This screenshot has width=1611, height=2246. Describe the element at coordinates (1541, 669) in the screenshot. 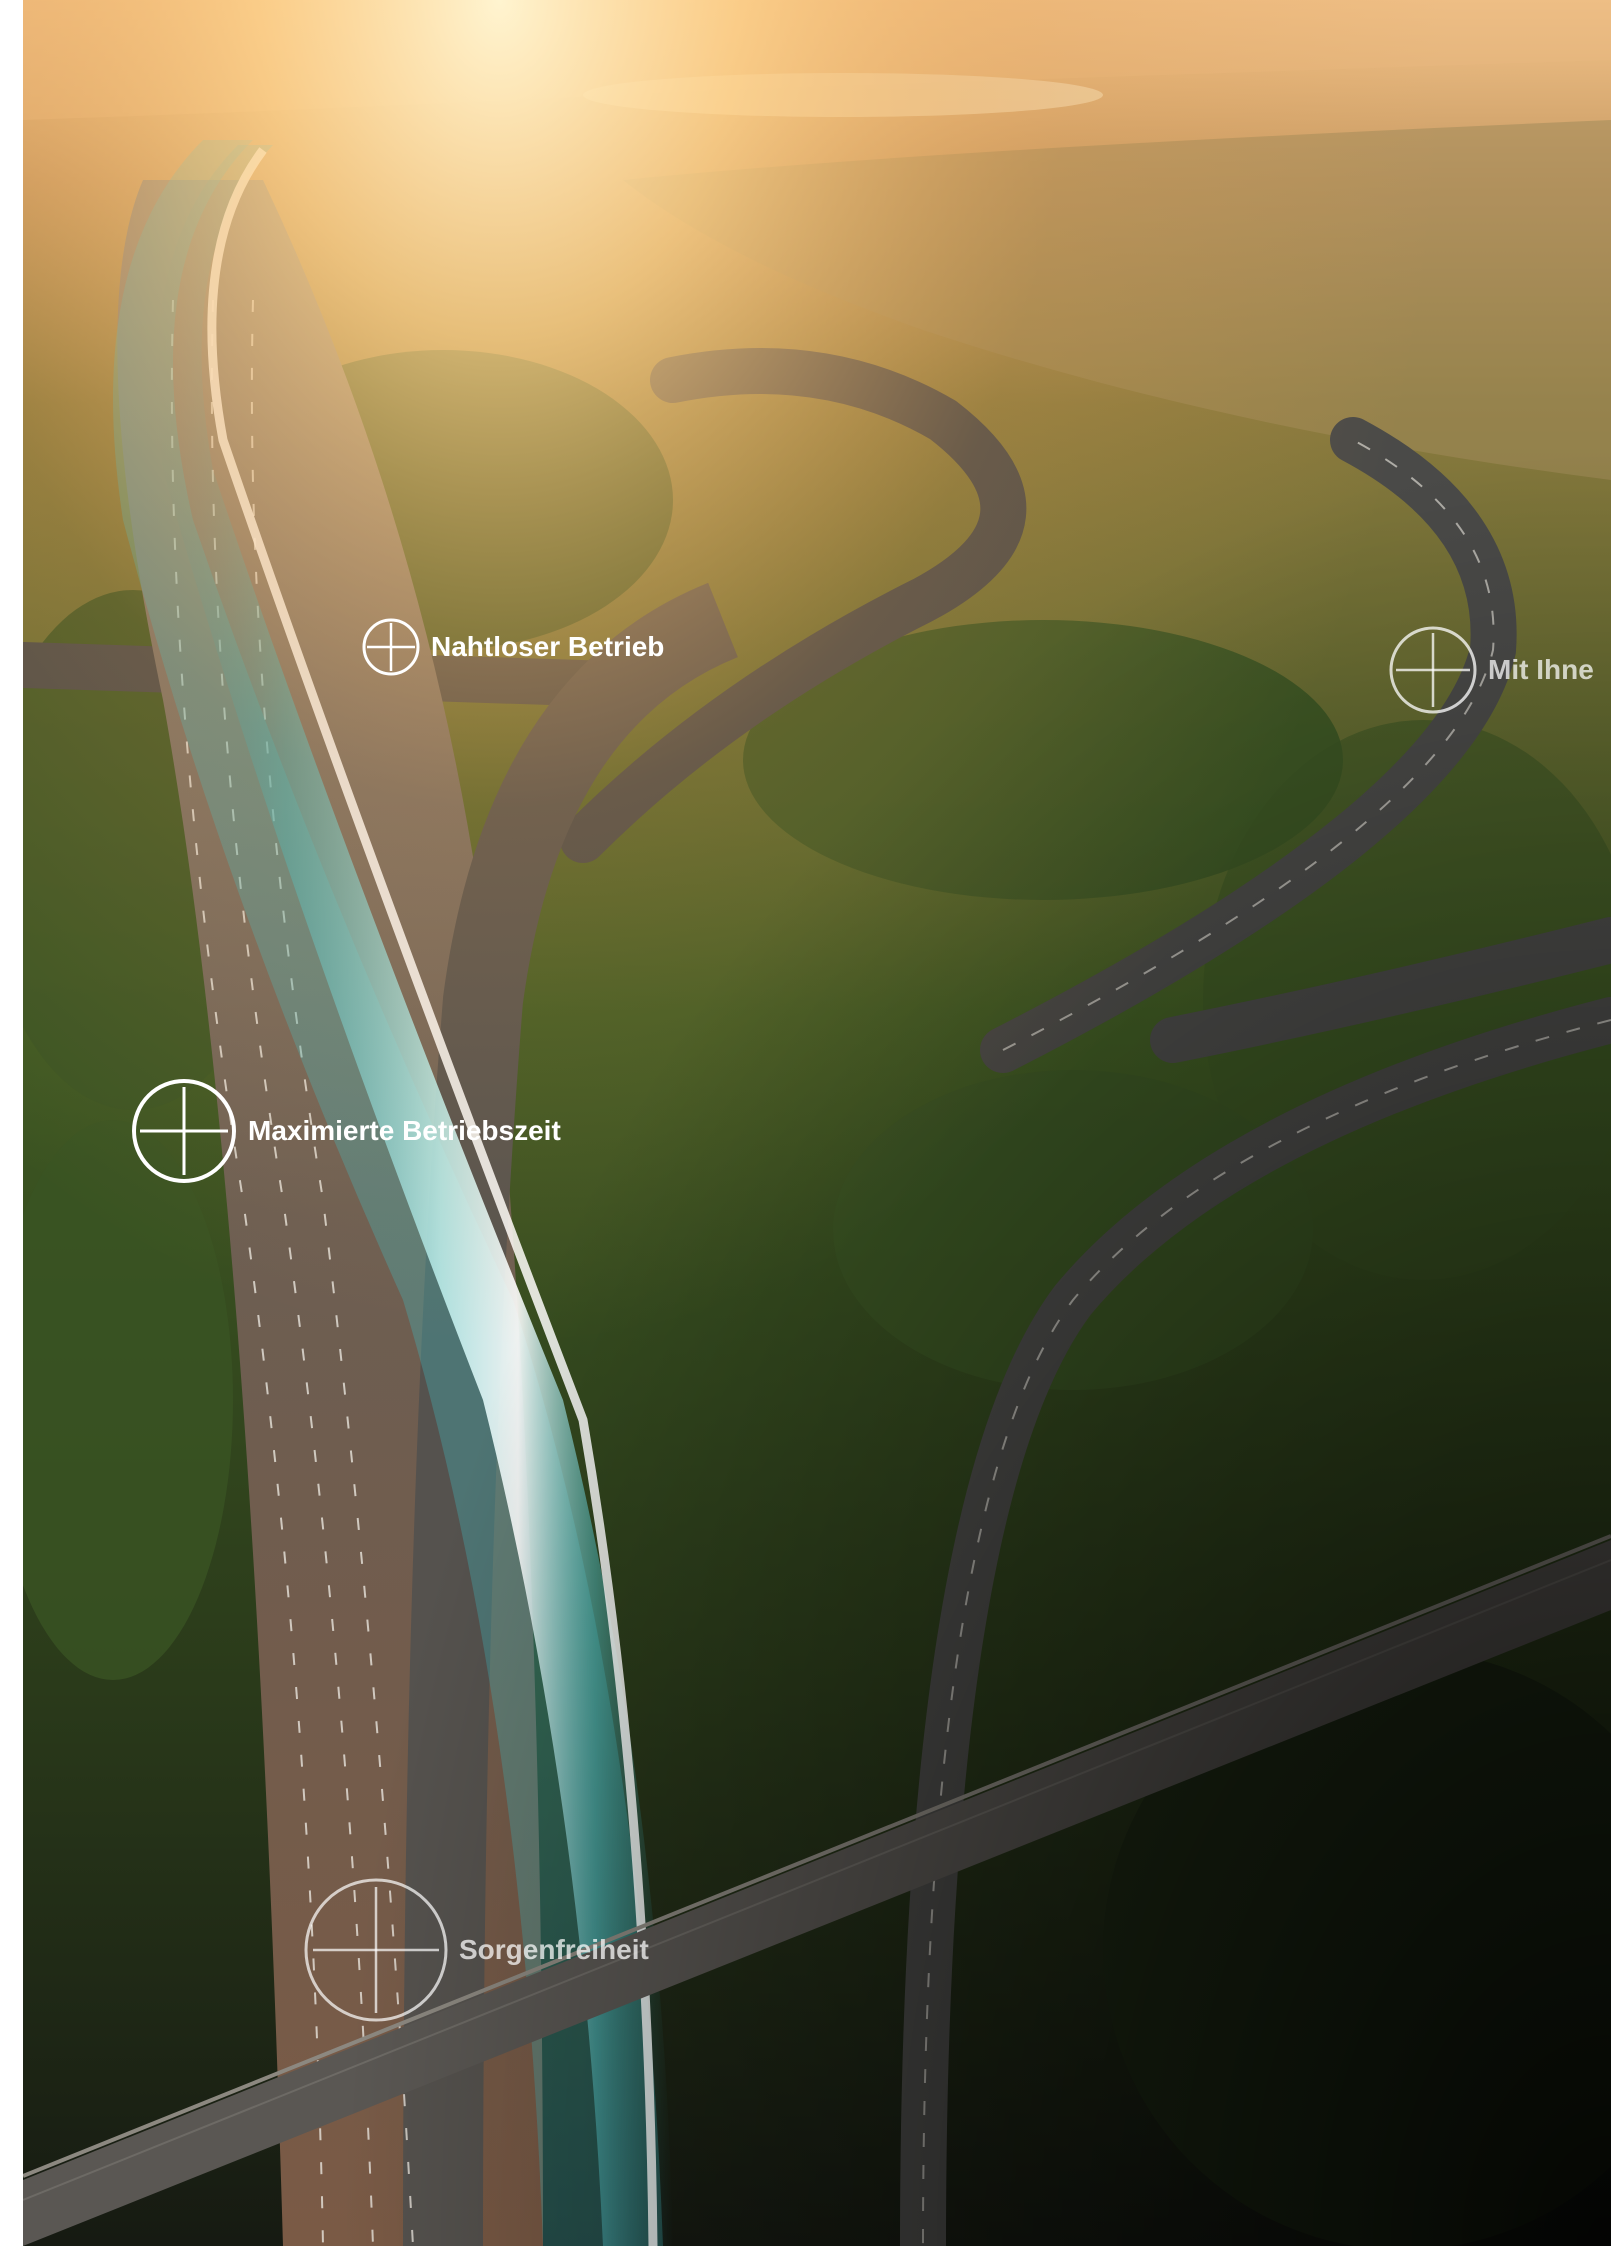

I see `hotspot-label: Mit Ihne` at that location.